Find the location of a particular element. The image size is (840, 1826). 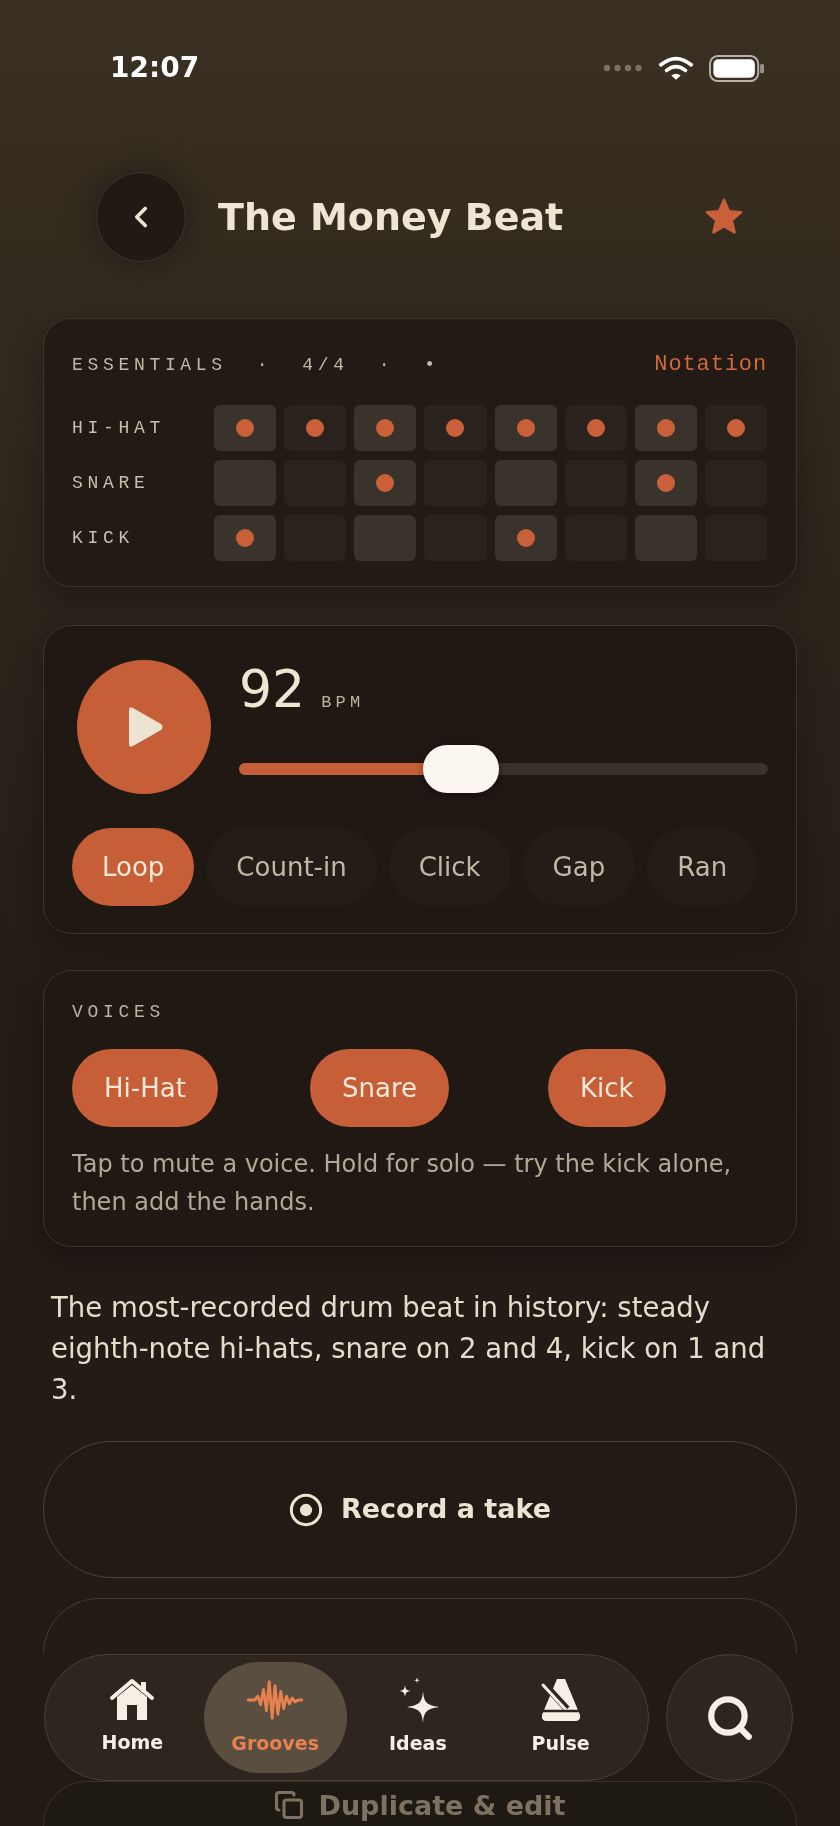

option-chip: Click is located at coordinates (449, 867).